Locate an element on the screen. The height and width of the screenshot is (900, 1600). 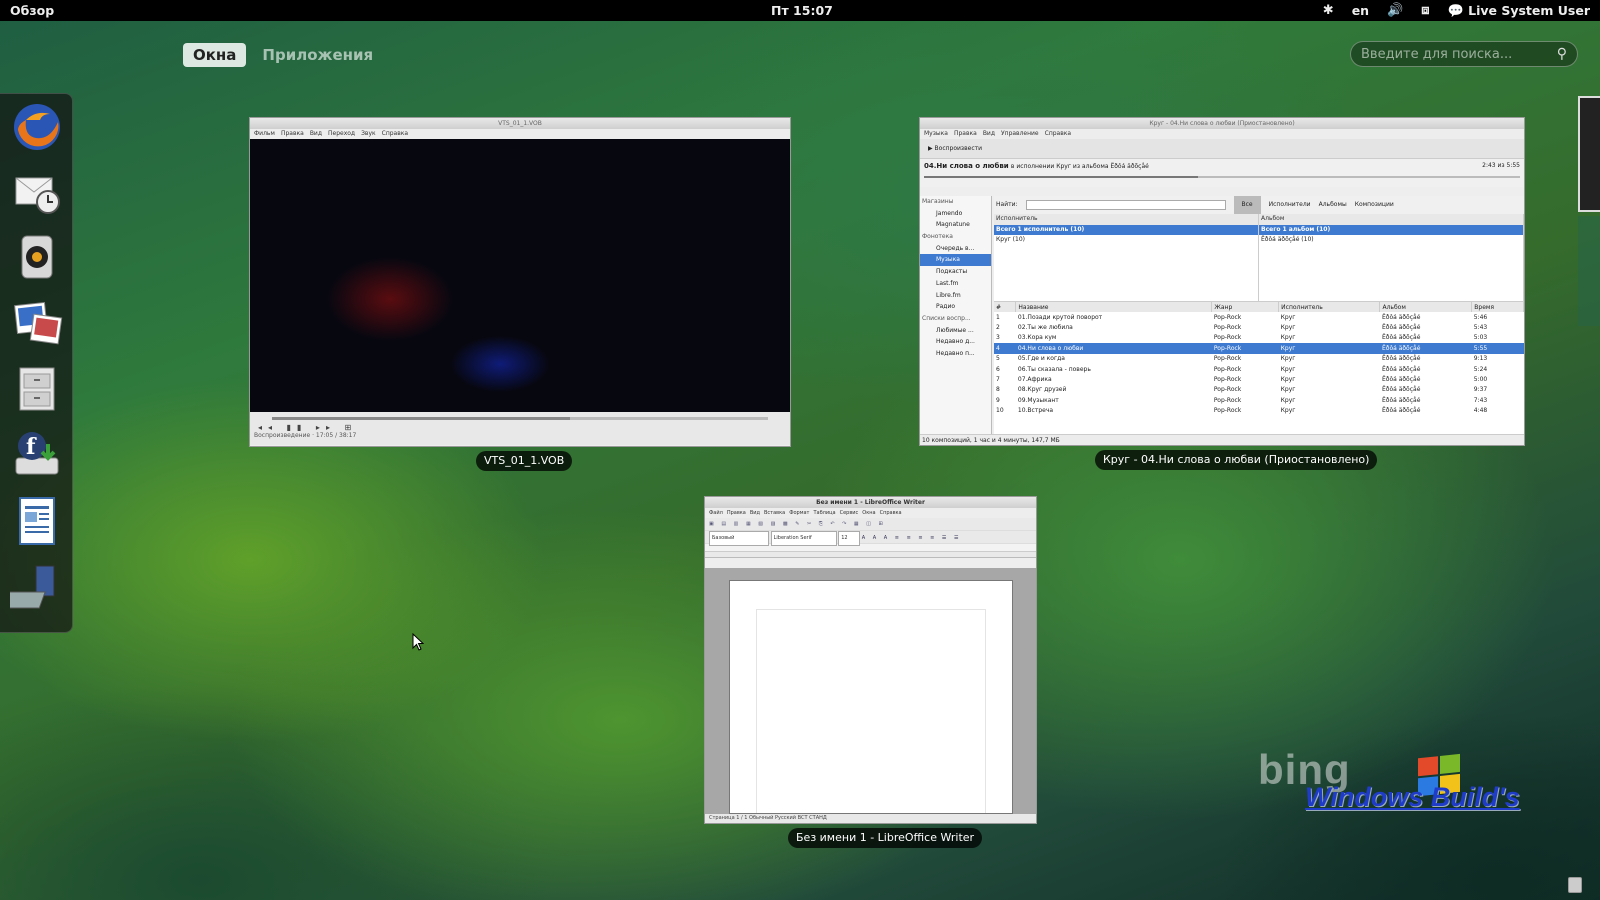
format-buttons: A A A ≡ ≡ ≡ ≡ ☰ ☰ is located at coordinates (912, 538).